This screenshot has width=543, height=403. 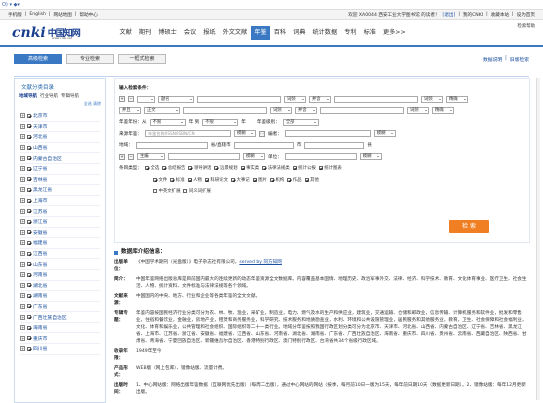 I want to click on blank-select, so click(x=146, y=99).